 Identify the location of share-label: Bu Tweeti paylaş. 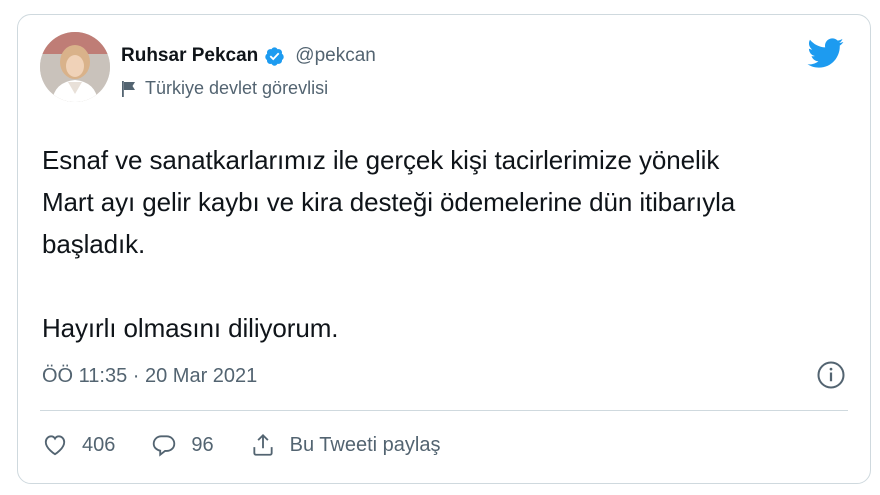
(365, 444).